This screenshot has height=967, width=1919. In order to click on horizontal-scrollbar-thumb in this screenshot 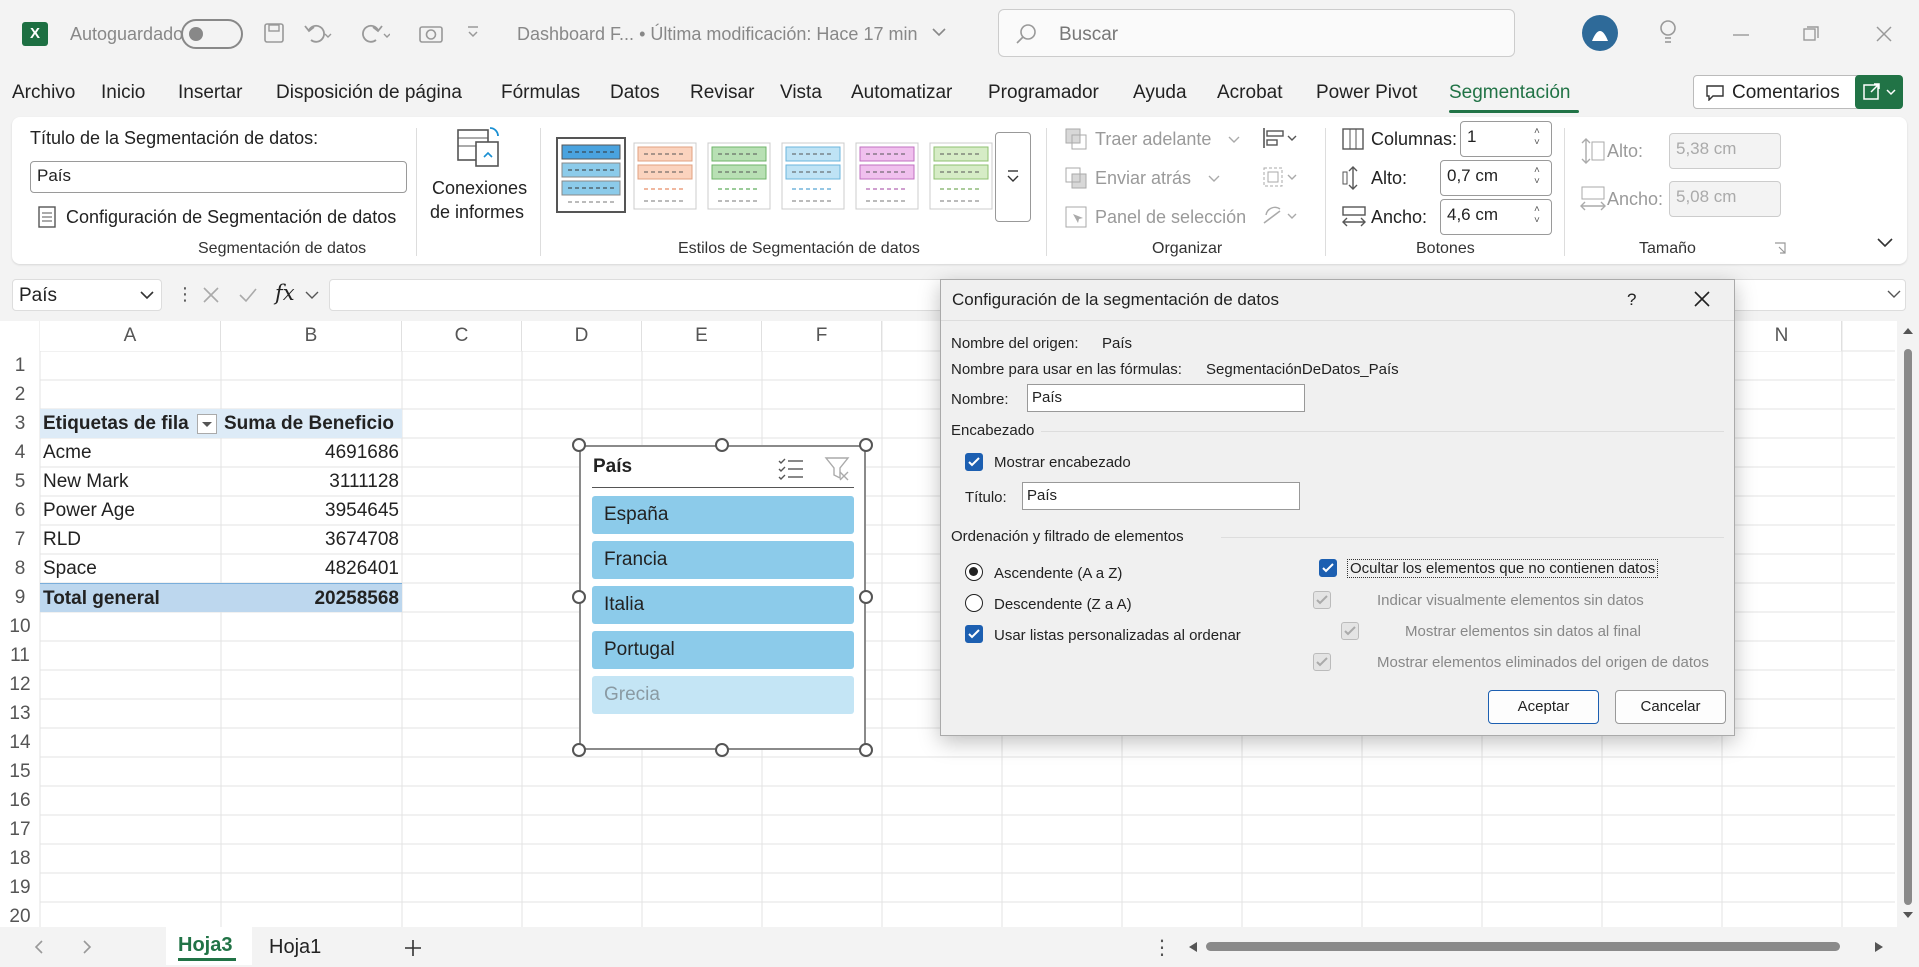, I will do `click(1523, 946)`.